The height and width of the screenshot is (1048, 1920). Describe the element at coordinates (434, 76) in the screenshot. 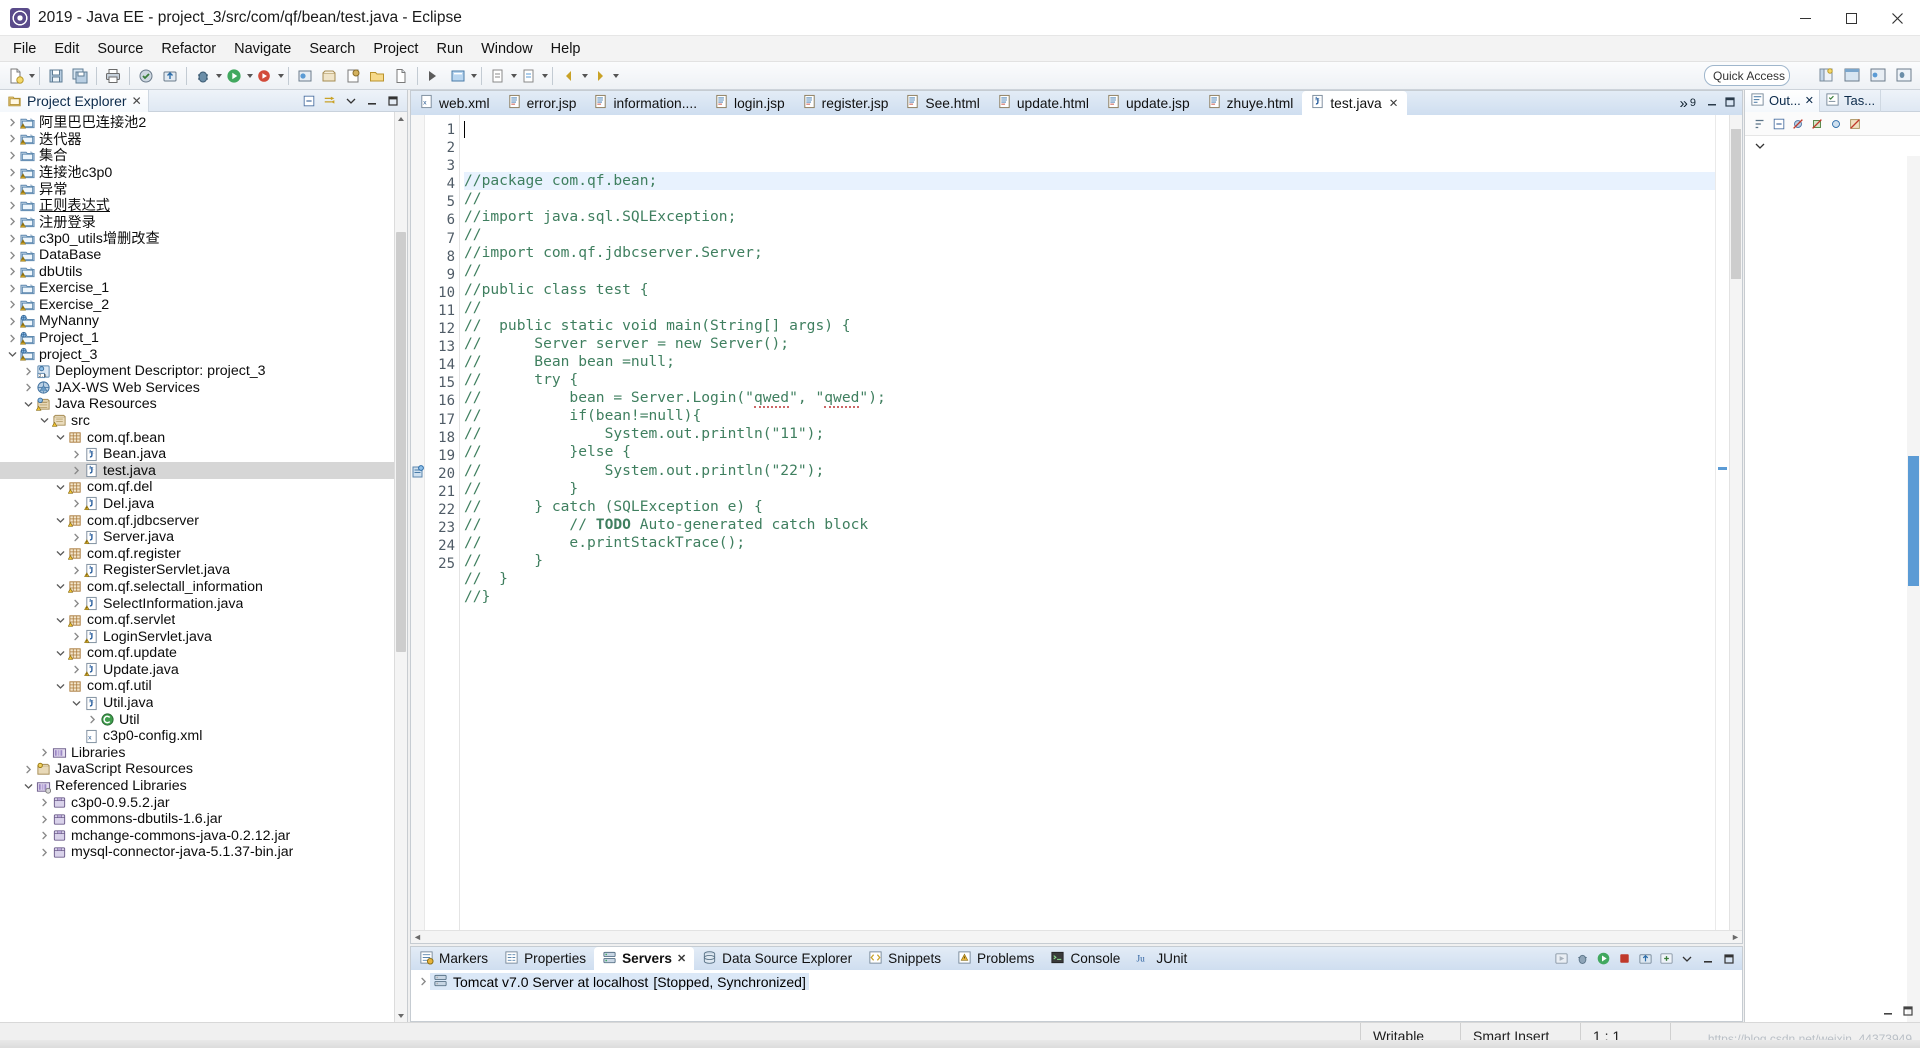

I see `open-type-button` at that location.